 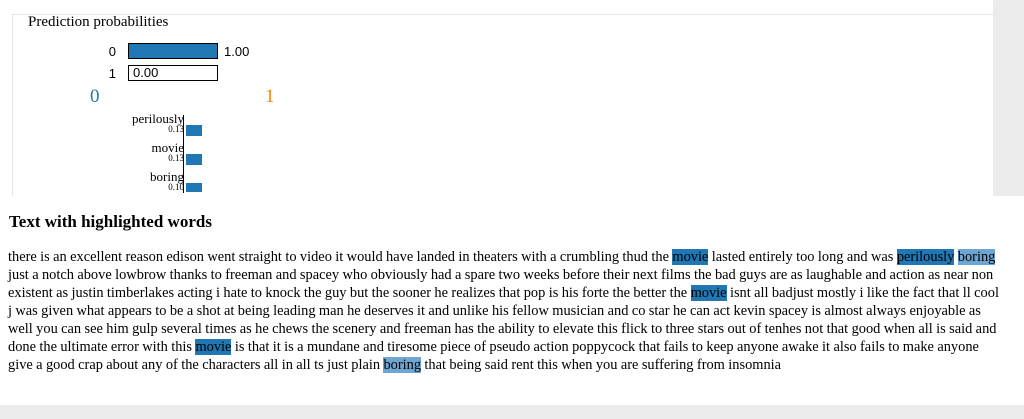 What do you see at coordinates (173, 73) in the screenshot?
I see `prob-bar-1: 0.00` at bounding box center [173, 73].